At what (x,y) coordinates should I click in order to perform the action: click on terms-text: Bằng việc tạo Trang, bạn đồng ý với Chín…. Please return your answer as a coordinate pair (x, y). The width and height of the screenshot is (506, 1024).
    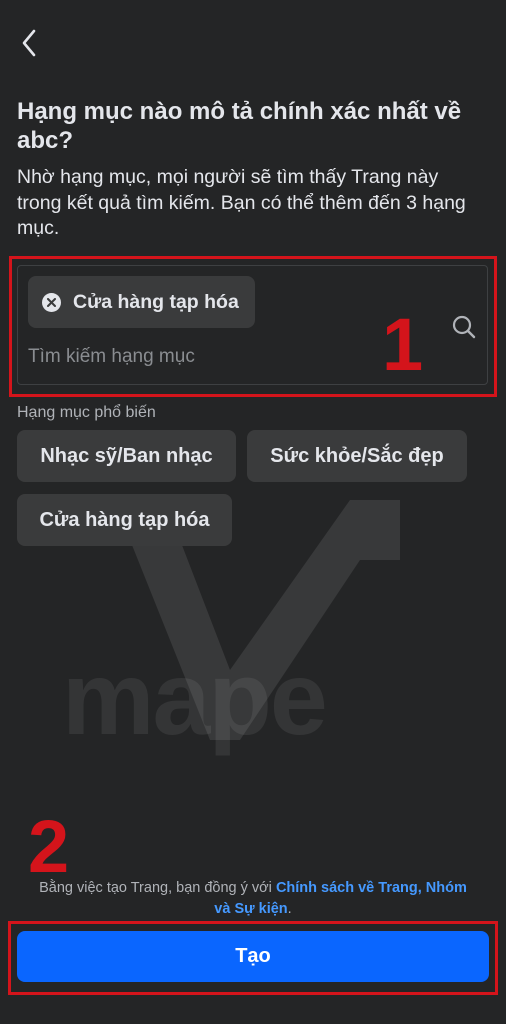
    Looking at the image, I should click on (253, 899).